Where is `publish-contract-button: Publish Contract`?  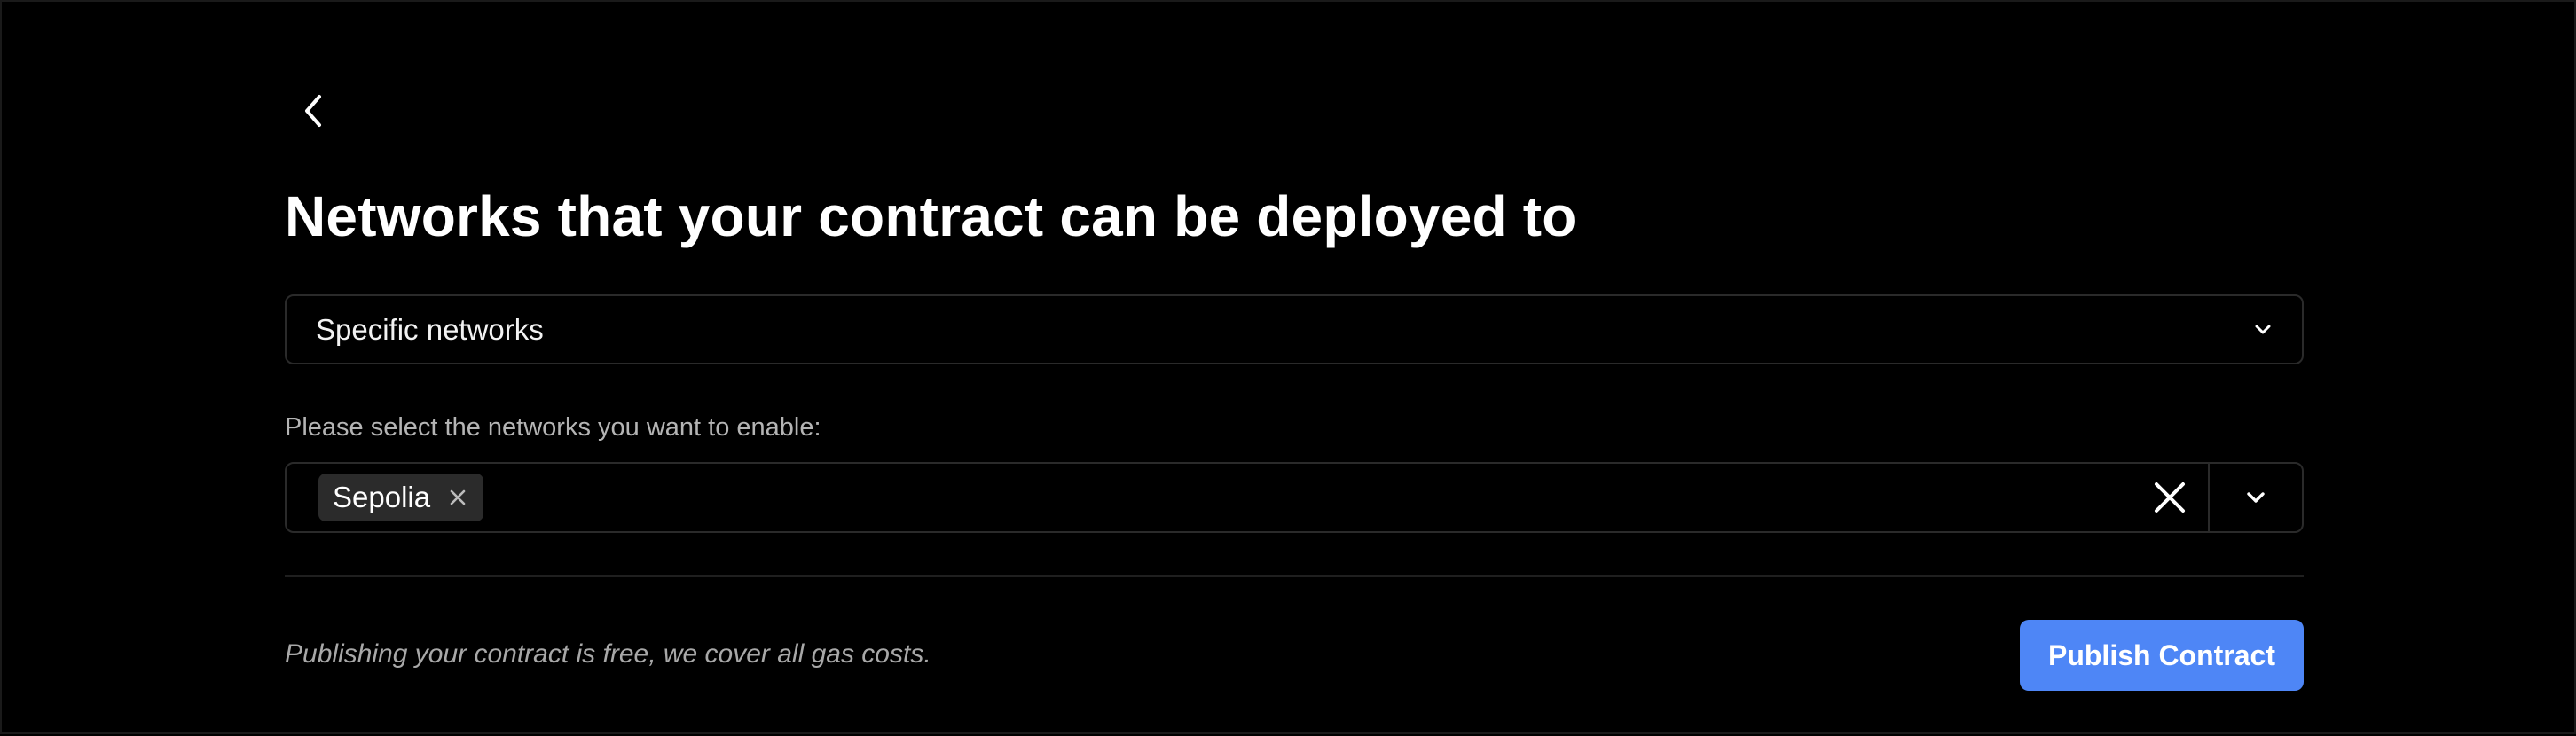
publish-contract-button: Publish Contract is located at coordinates (2162, 655).